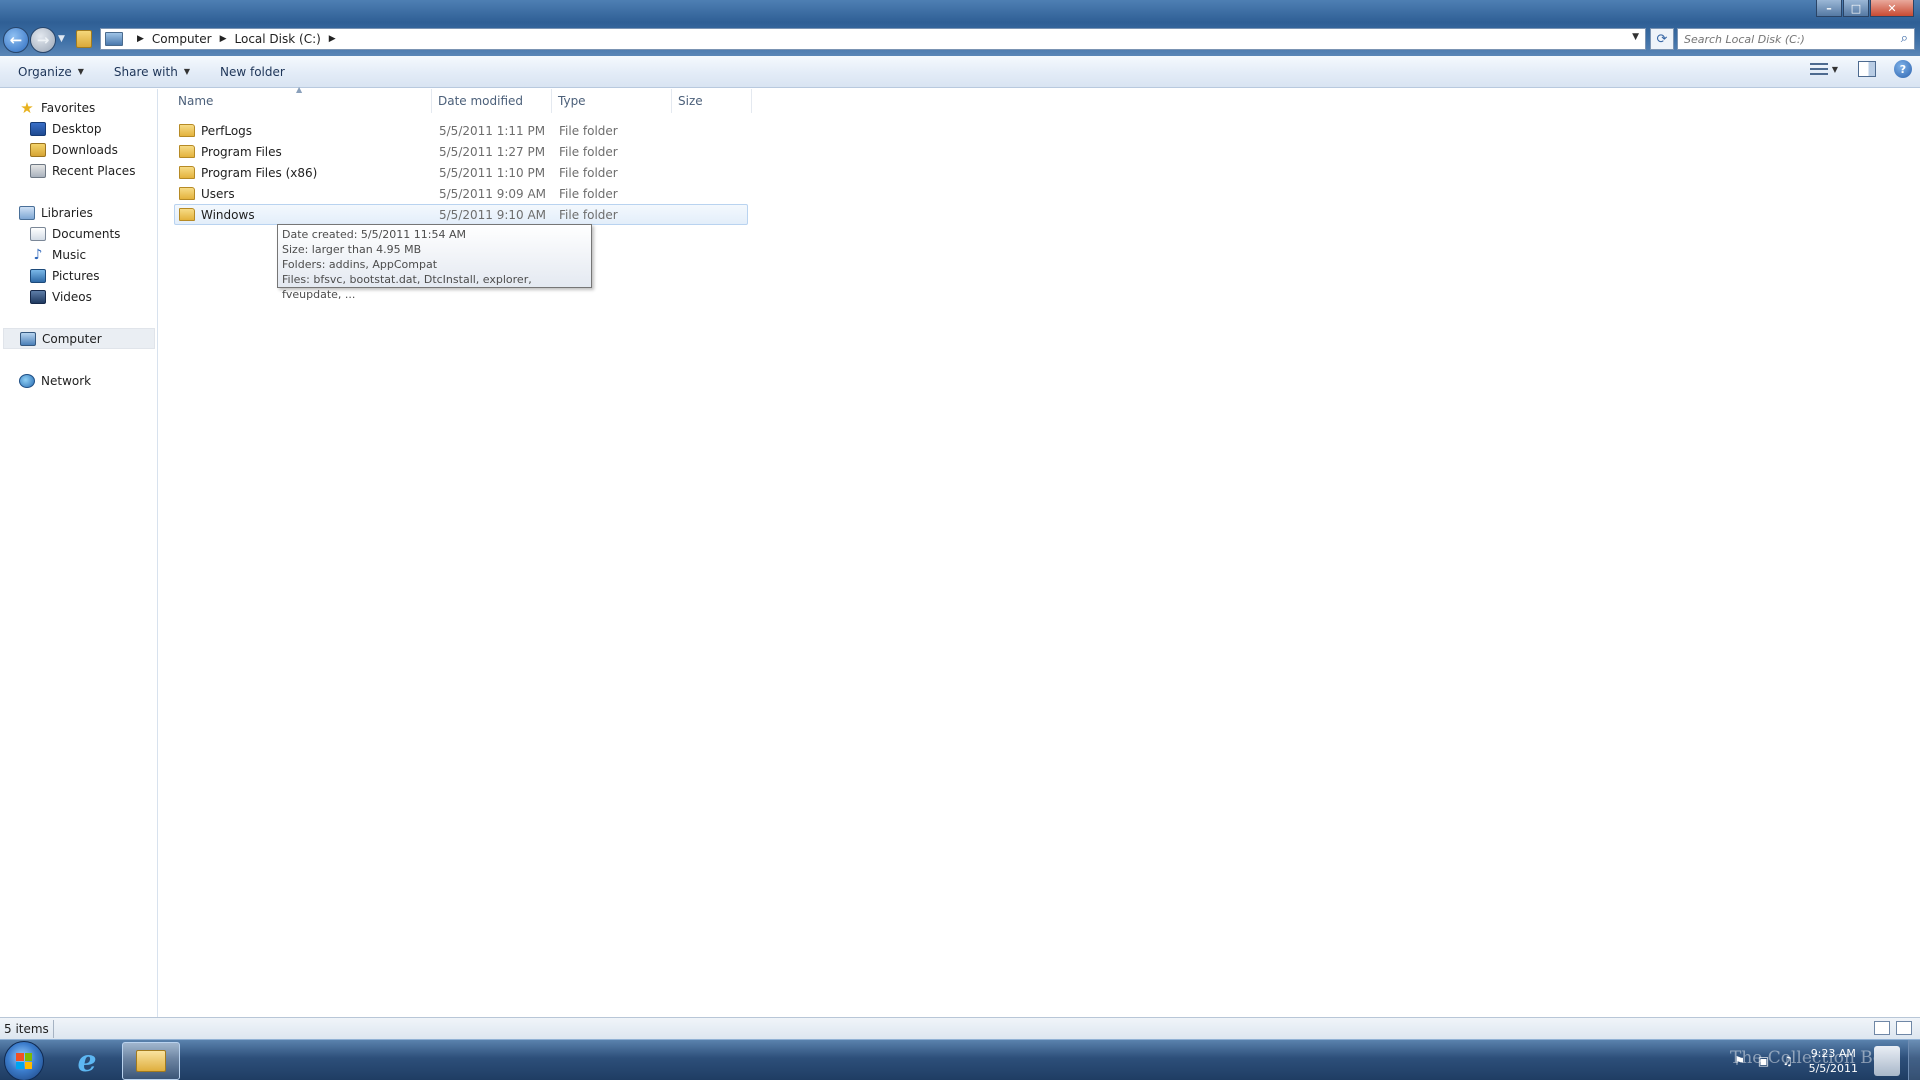 This screenshot has width=1920, height=1080. What do you see at coordinates (61, 39) in the screenshot?
I see `recent-pages-dropdown: ▼` at bounding box center [61, 39].